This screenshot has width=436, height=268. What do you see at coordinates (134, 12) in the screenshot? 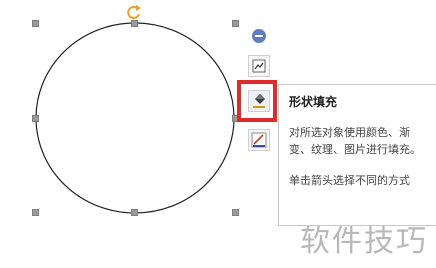
I see `rotate-icon` at bounding box center [134, 12].